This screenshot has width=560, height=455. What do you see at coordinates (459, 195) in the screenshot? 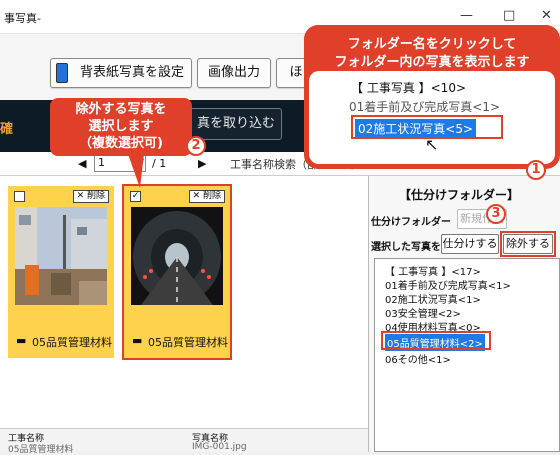
I see `sort-folder-title: 【仕分けフォルダー】` at bounding box center [459, 195].